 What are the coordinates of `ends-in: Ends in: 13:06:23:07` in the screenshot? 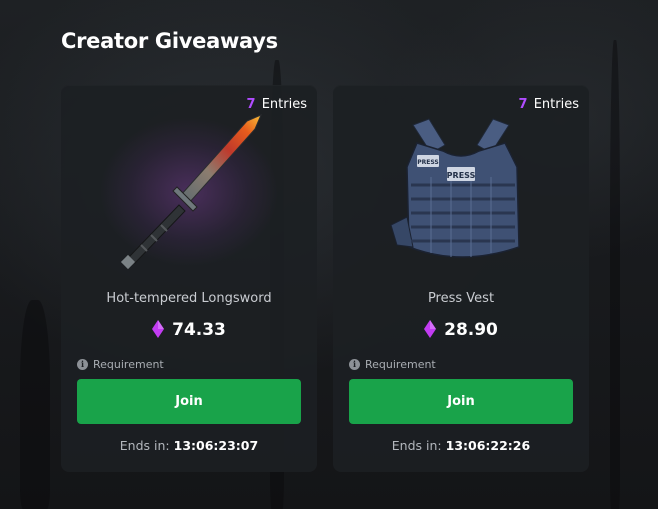 It's located at (189, 445).